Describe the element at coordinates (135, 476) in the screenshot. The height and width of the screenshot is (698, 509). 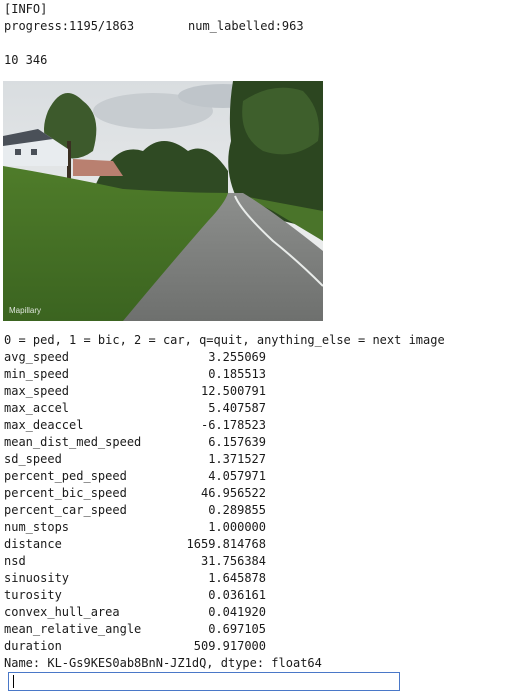
I see `stat-row: percent_ped_speed 4.057971` at that location.